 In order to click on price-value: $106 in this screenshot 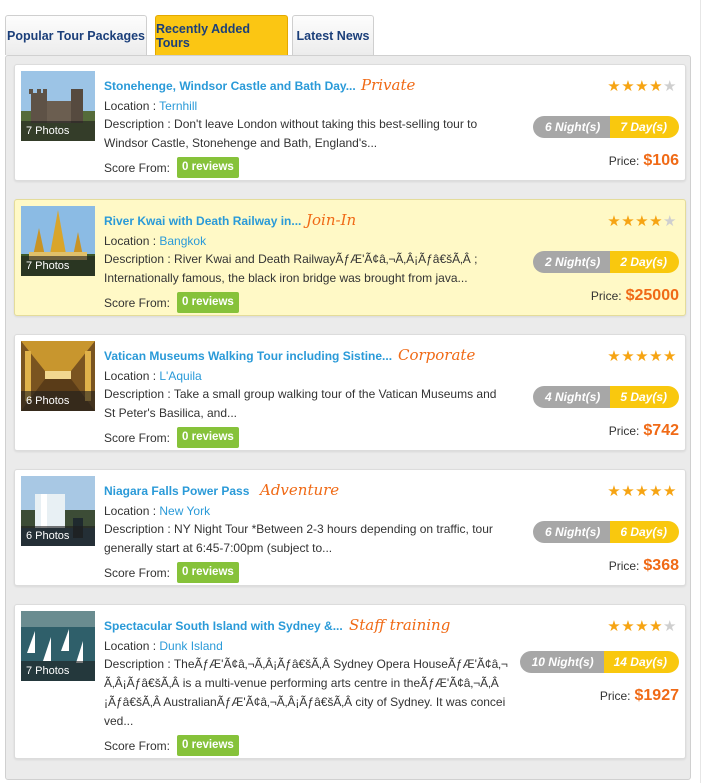, I will do `click(661, 160)`.